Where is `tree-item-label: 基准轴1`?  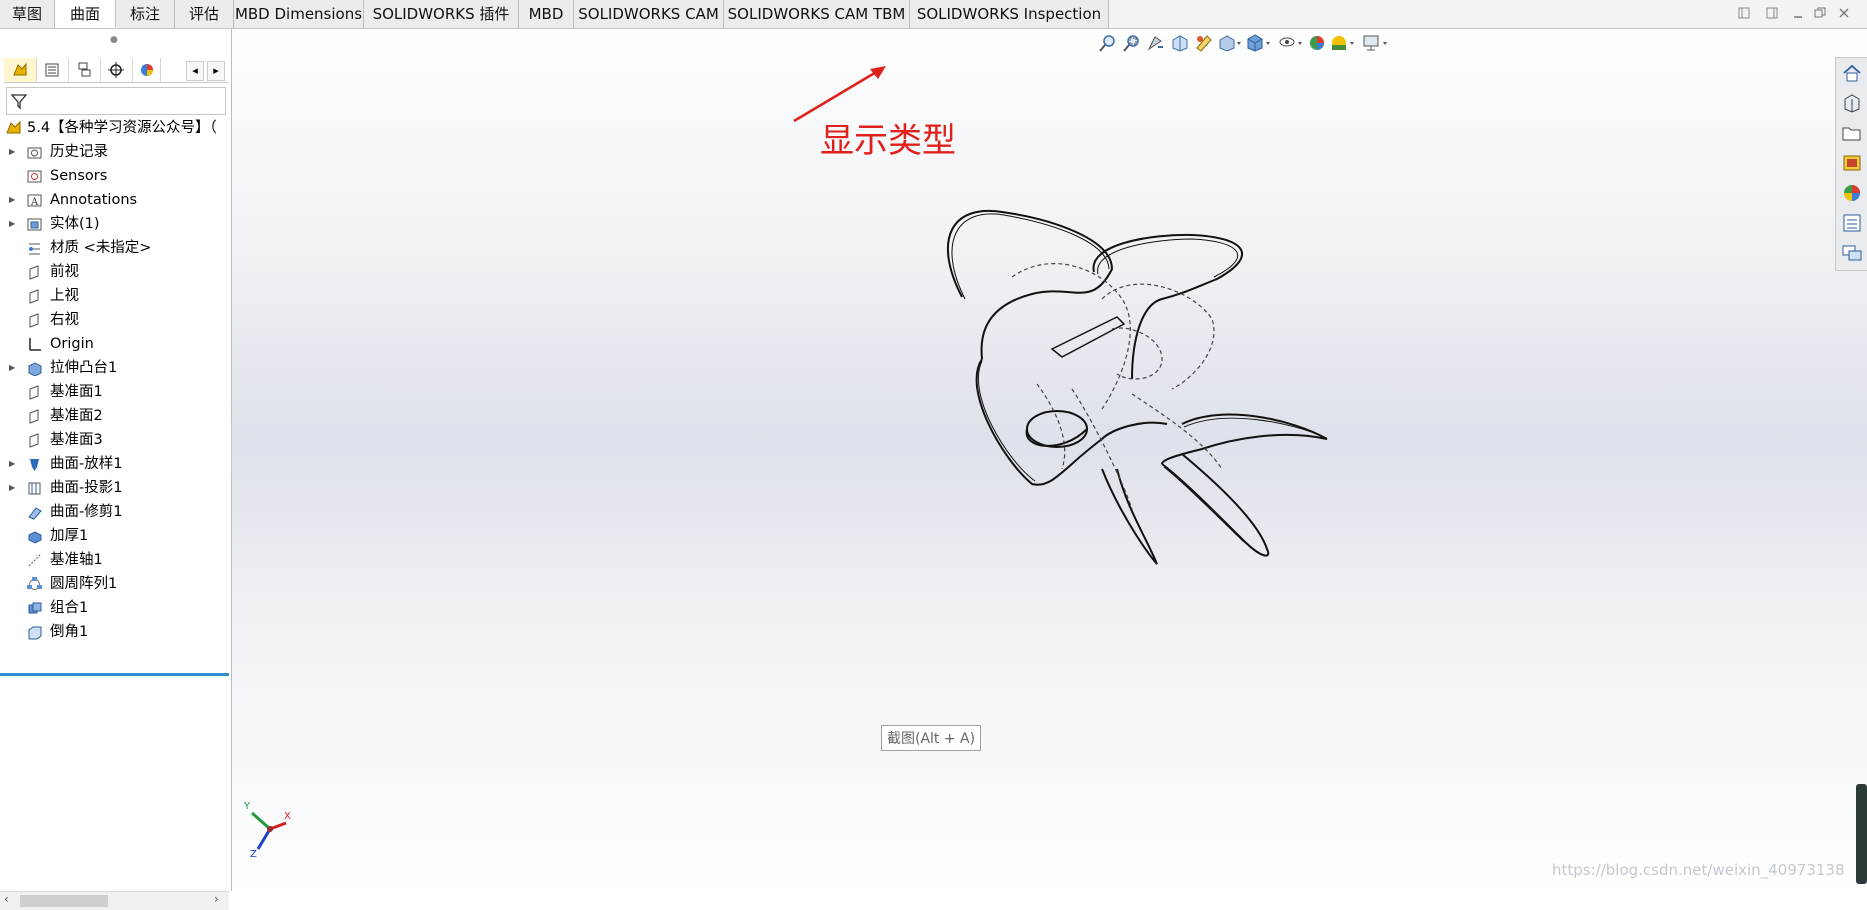 tree-item-label: 基准轴1 is located at coordinates (76, 560).